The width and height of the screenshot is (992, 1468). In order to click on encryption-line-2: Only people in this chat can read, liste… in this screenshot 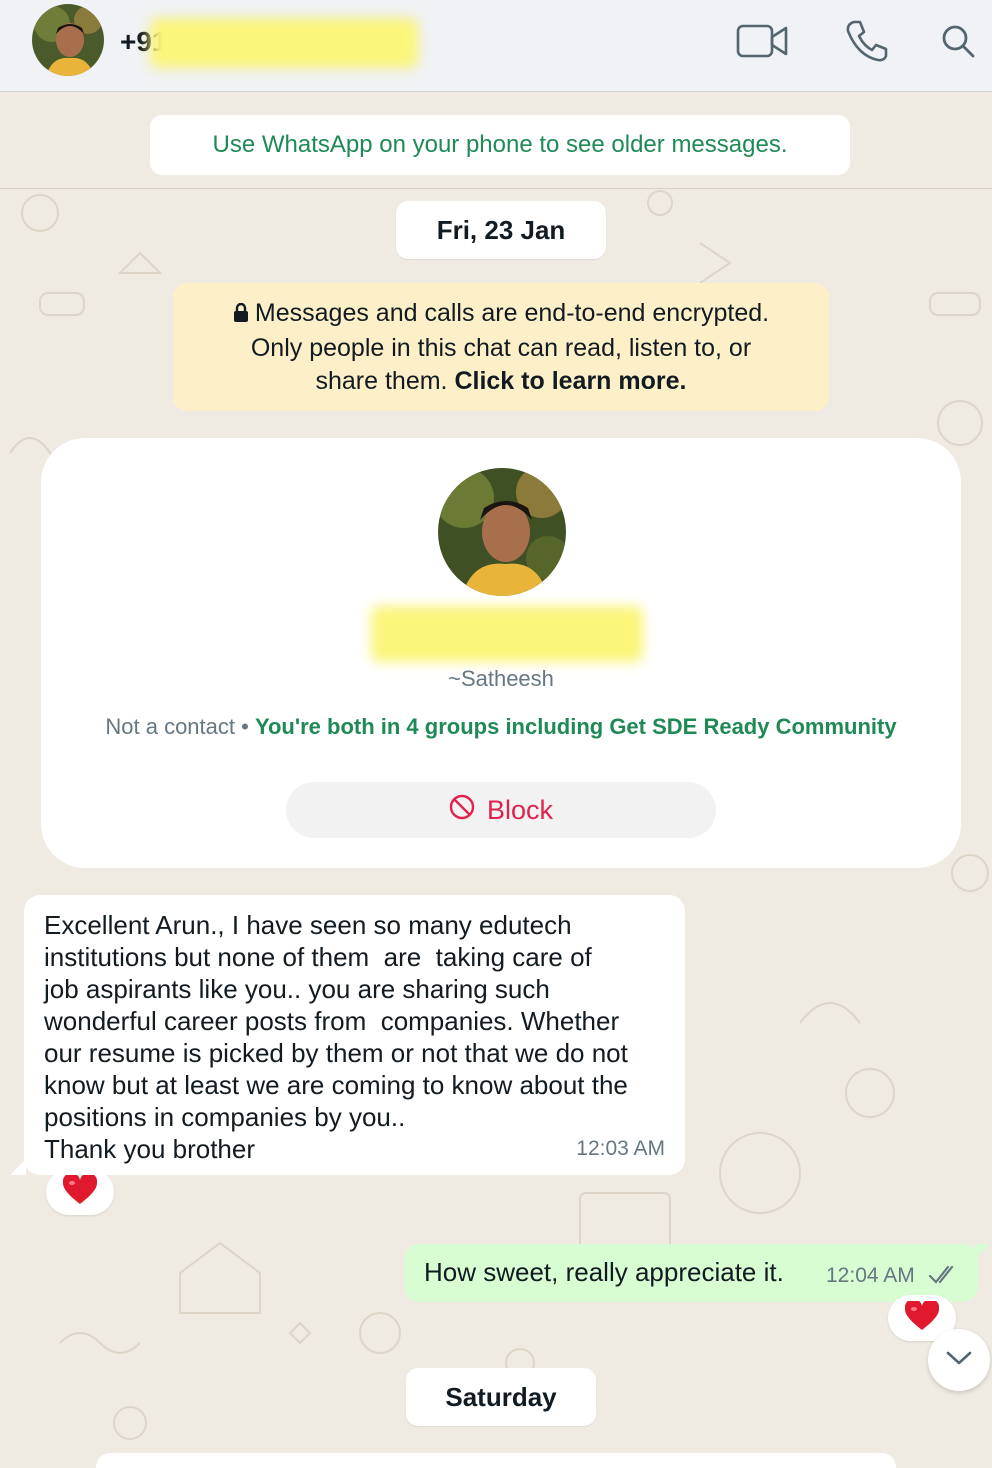, I will do `click(501, 348)`.